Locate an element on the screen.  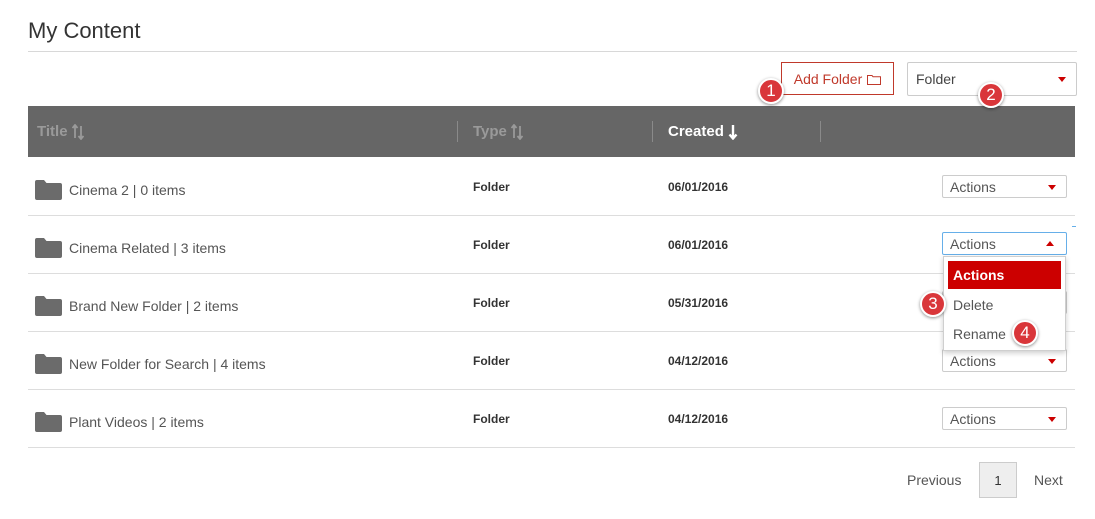
column-header-created: Created is located at coordinates (703, 131).